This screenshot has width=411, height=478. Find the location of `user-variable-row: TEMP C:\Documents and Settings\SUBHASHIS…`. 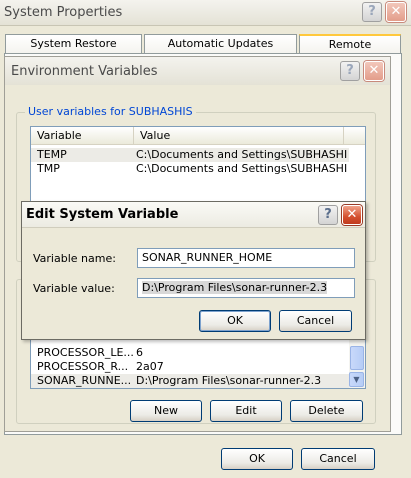

user-variable-row: TEMP C:\Documents and Settings\SUBHASHIS… is located at coordinates (190, 155).